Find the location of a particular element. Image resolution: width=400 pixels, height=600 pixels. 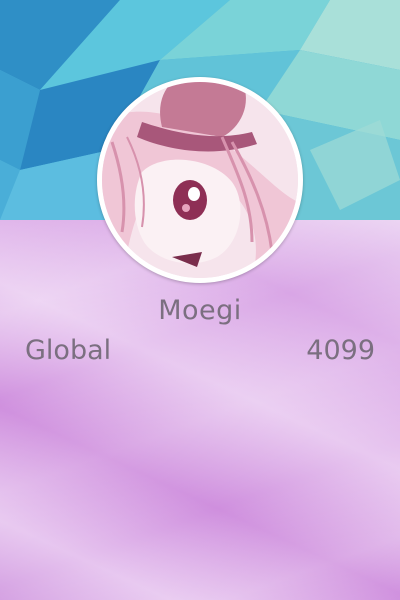

rank-value: 4099 is located at coordinates (340, 350).